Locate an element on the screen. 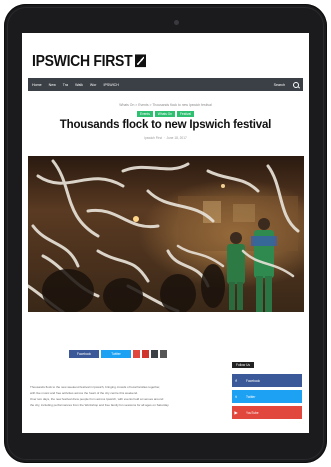  social-facebook-label: Facebook is located at coordinates (253, 380).